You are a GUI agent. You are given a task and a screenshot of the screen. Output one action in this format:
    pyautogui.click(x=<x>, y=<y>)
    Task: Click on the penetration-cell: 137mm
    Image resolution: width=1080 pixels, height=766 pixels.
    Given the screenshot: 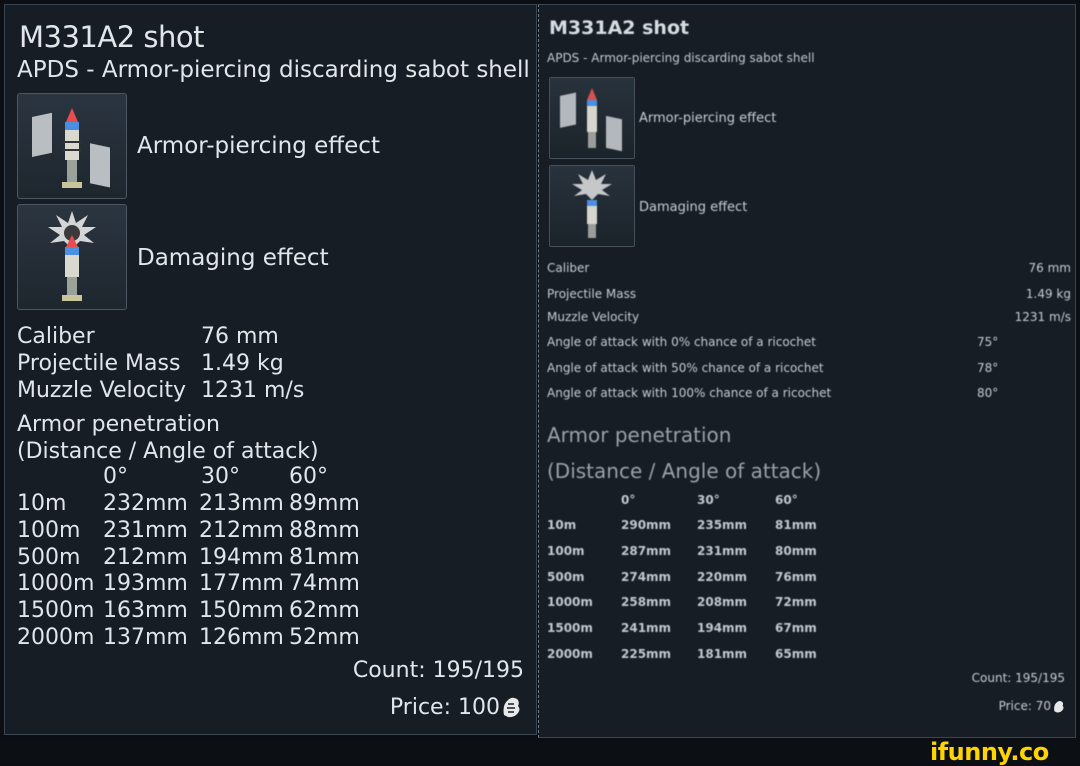 What is the action you would take?
    pyautogui.click(x=145, y=637)
    